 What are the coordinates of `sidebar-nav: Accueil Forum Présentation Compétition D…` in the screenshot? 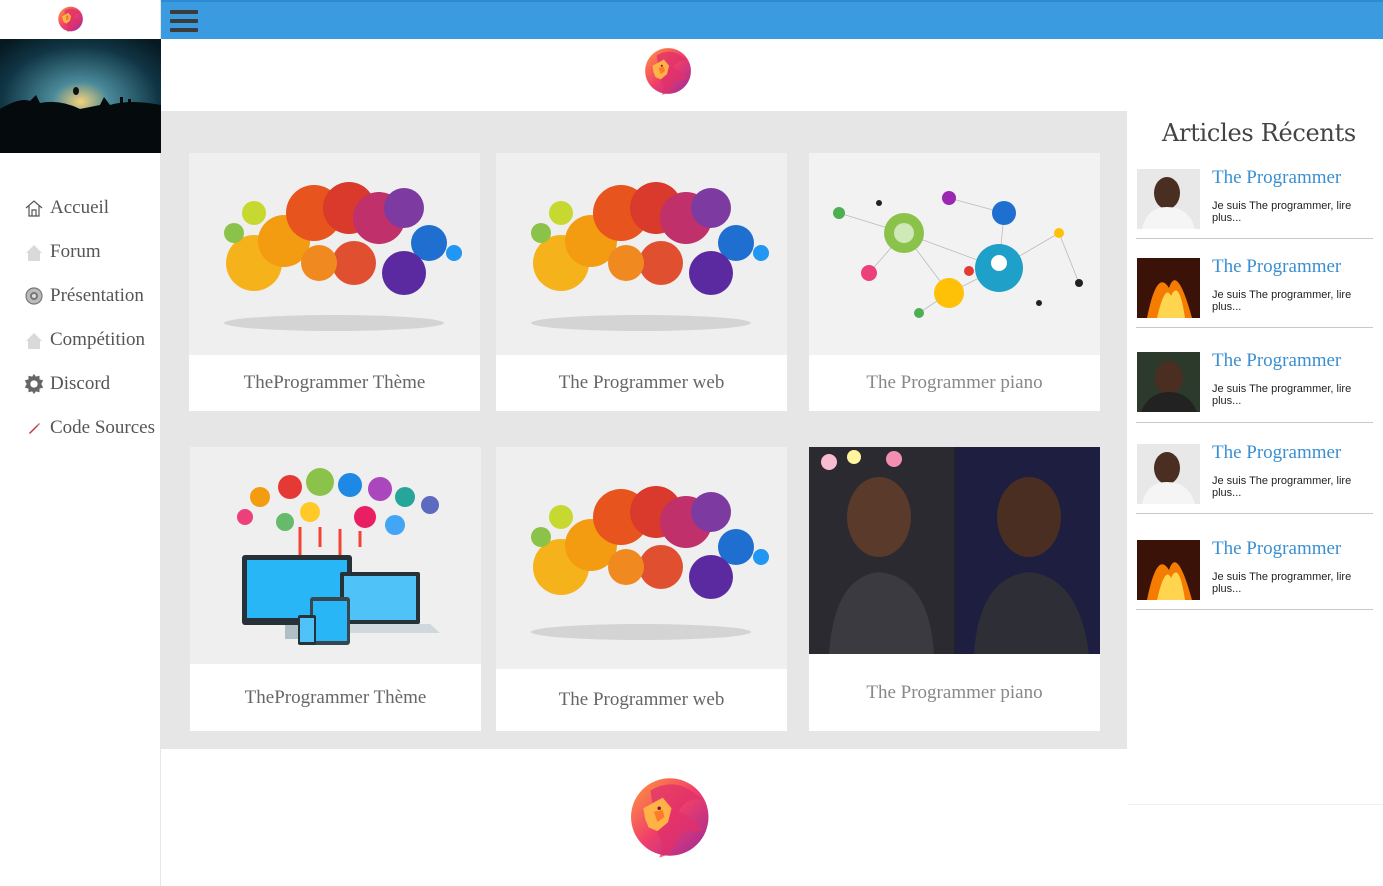 It's located at (80, 318).